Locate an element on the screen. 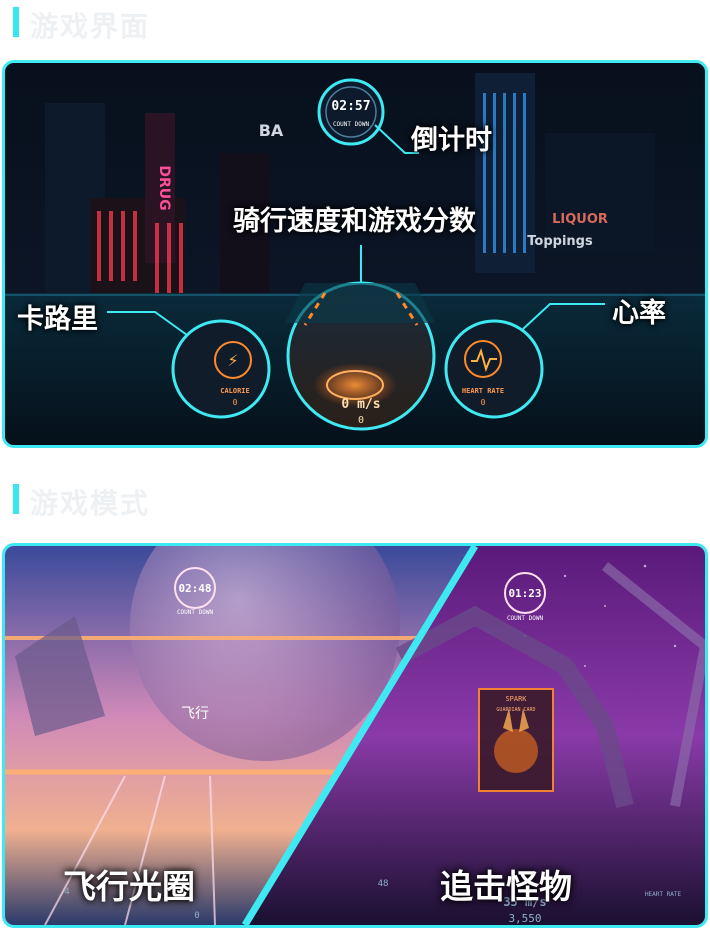 Image resolution: width=710 pixels, height=933 pixels. callout-calories: 卡路里 is located at coordinates (57, 319).